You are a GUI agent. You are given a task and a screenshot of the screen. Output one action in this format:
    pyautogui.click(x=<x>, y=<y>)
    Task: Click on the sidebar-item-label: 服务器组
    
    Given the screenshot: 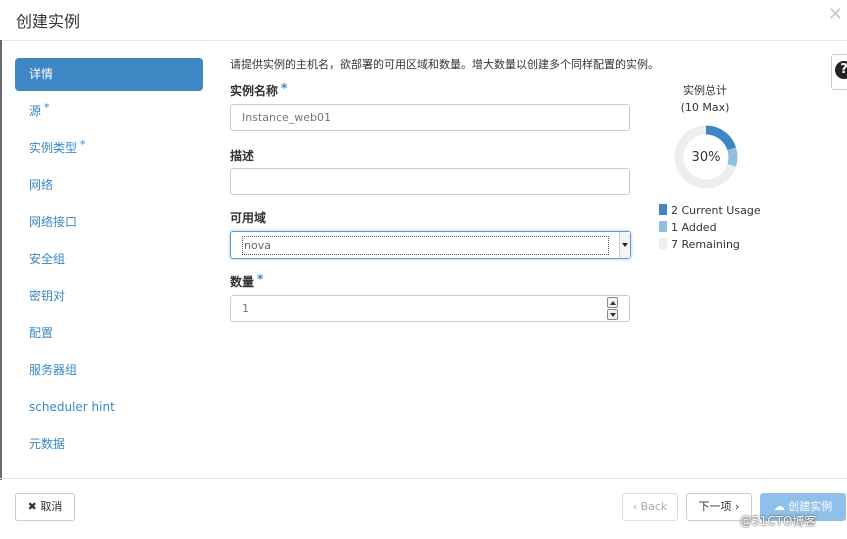 What is the action you would take?
    pyautogui.click(x=53, y=370)
    